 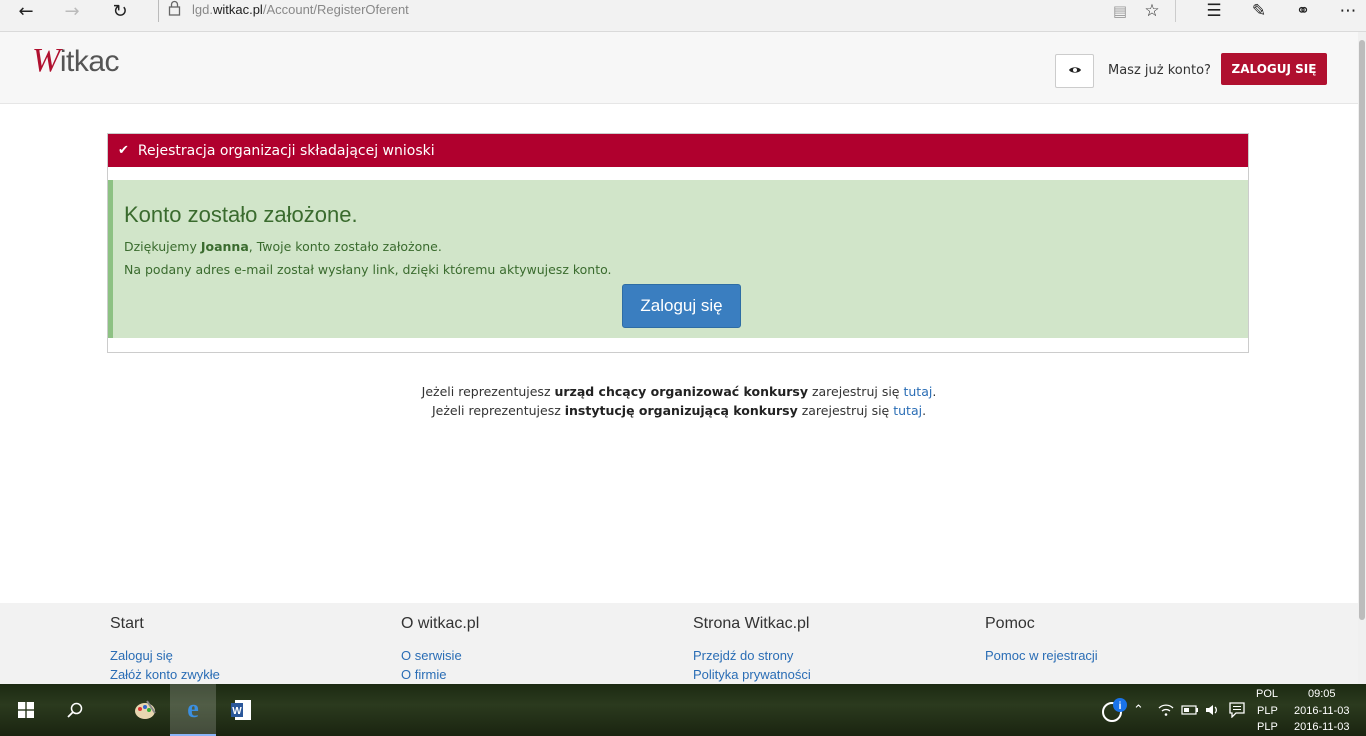 I want to click on site-header: Witkac Masz już konto? ZALOGUJ SIĘ, so click(x=679, y=68).